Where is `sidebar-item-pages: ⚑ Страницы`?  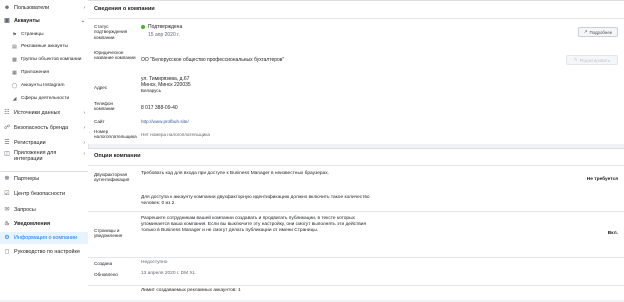 sidebar-item-pages: ⚑ Страницы is located at coordinates (44, 34).